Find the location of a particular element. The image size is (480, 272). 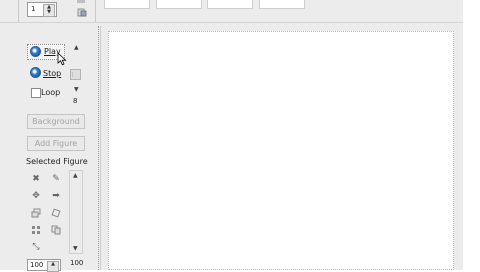

speed-slider-icon is located at coordinates (75, 74).